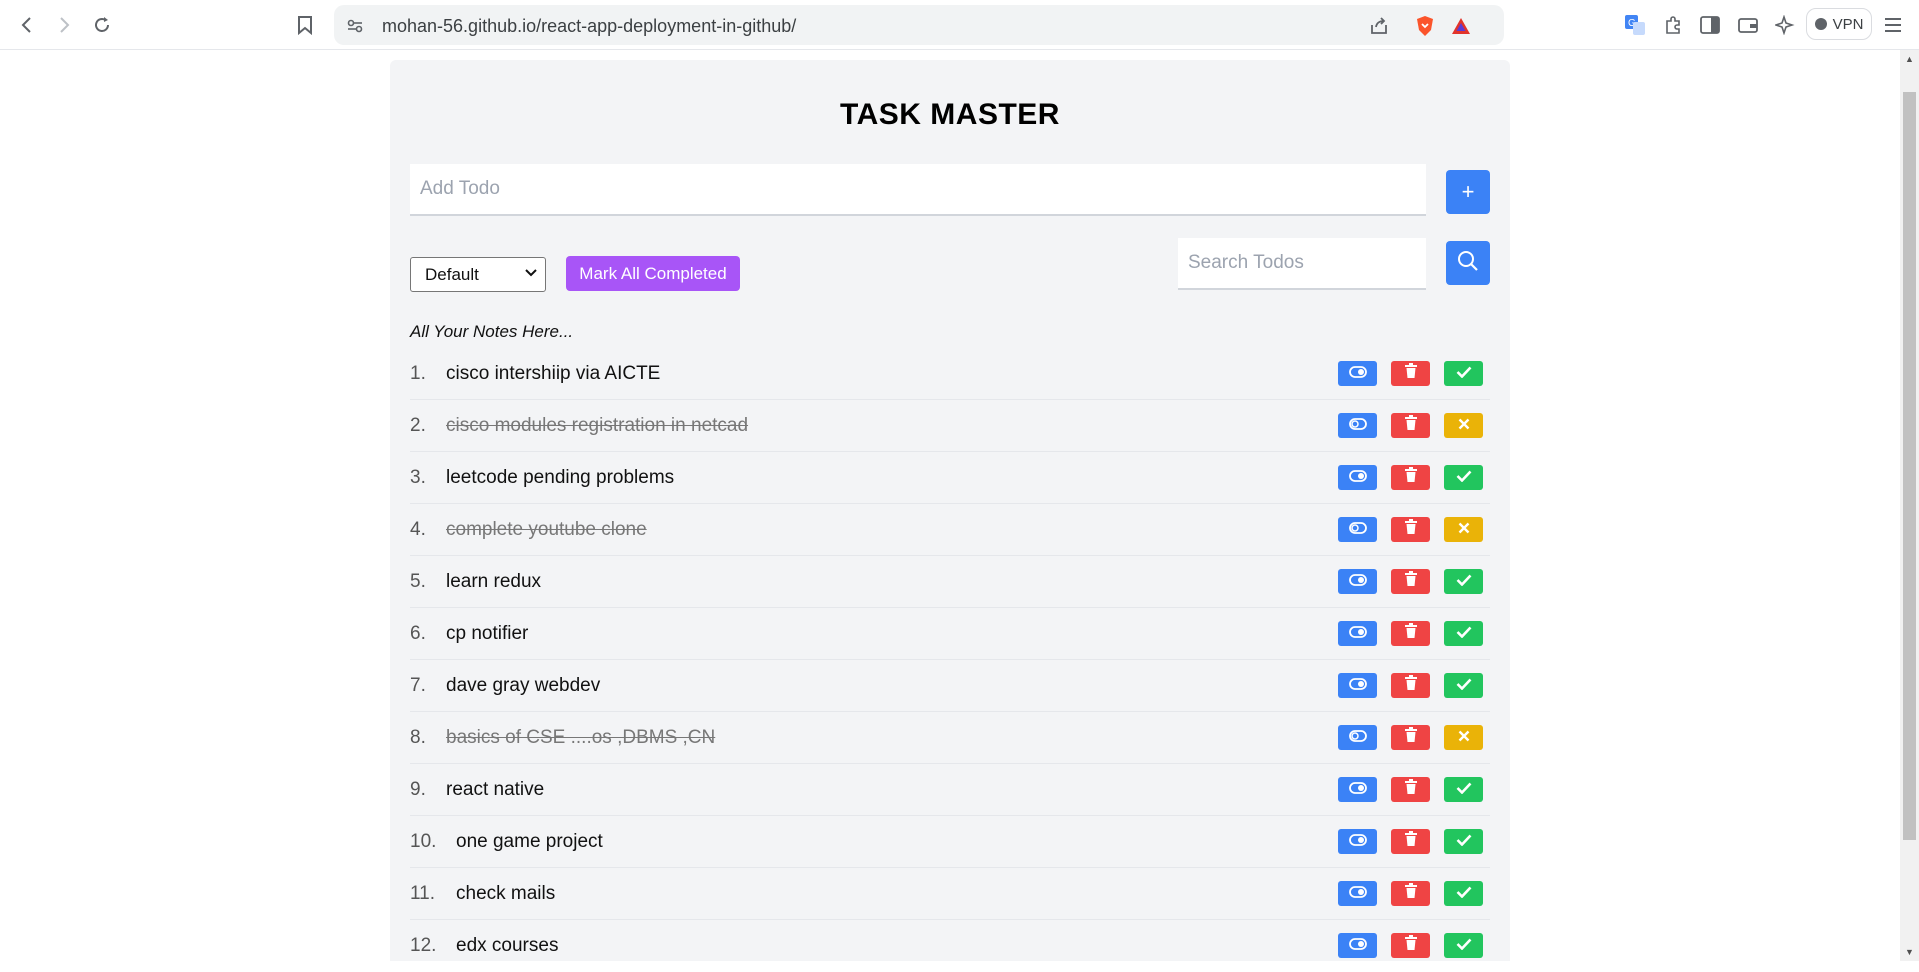  What do you see at coordinates (1673, 25) in the screenshot?
I see `extensions-icon` at bounding box center [1673, 25].